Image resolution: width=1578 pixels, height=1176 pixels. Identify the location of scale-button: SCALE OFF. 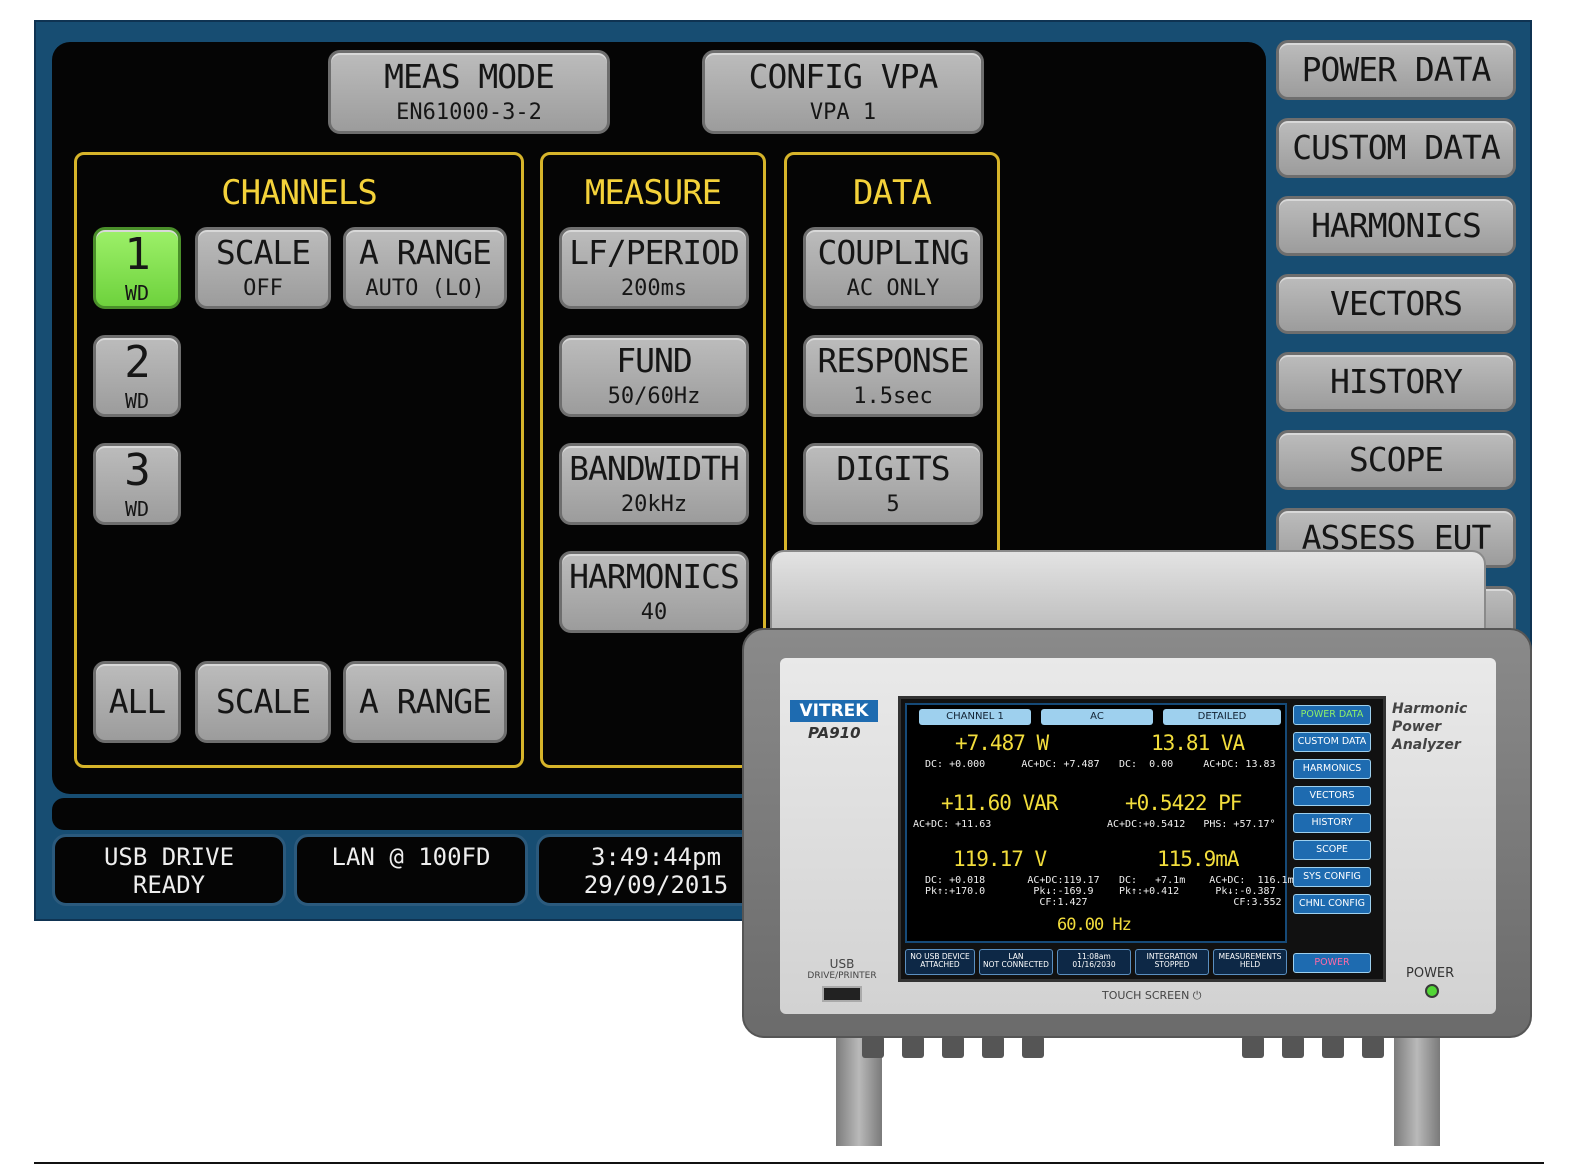
(263, 268).